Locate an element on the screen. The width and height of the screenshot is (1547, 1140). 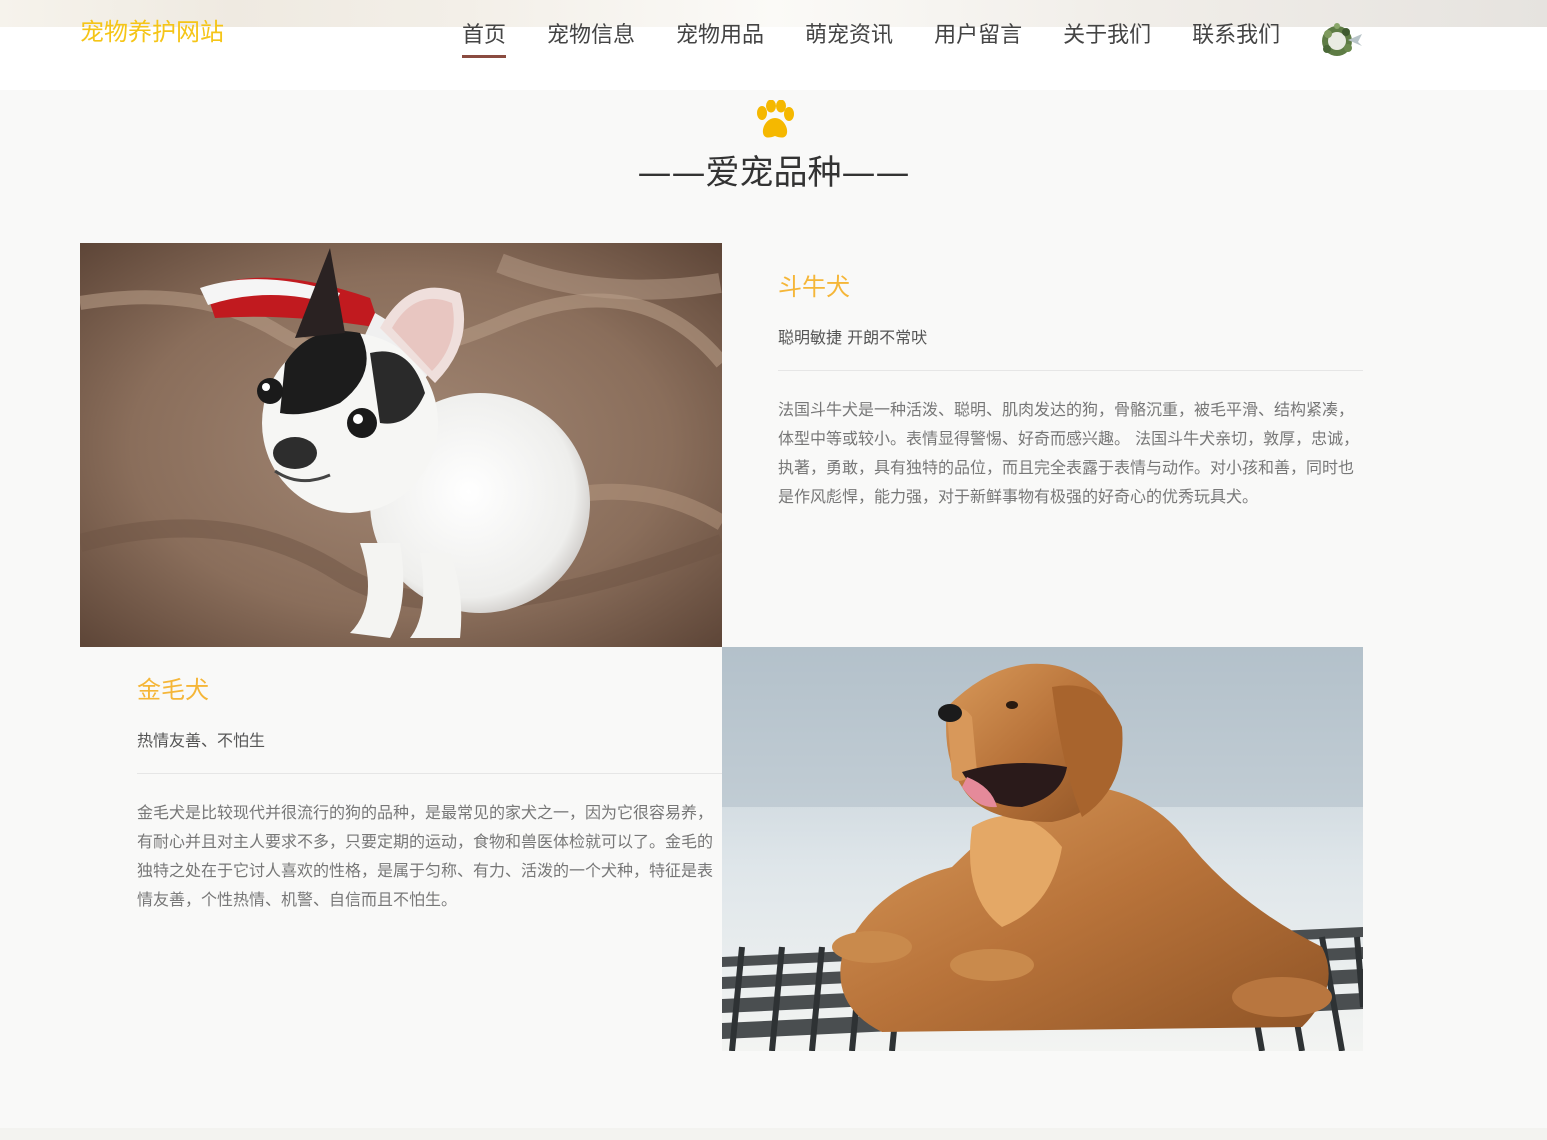
breed-tagline: 热情友善、不怕生 is located at coordinates (201, 740).